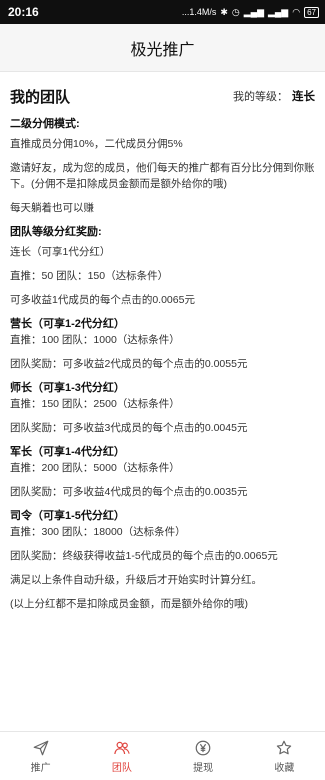 The width and height of the screenshot is (325, 780). I want to click on yingzhang-reward: 团队奖励：可多收益2代成员的每个点击的0.0055元, so click(129, 364).